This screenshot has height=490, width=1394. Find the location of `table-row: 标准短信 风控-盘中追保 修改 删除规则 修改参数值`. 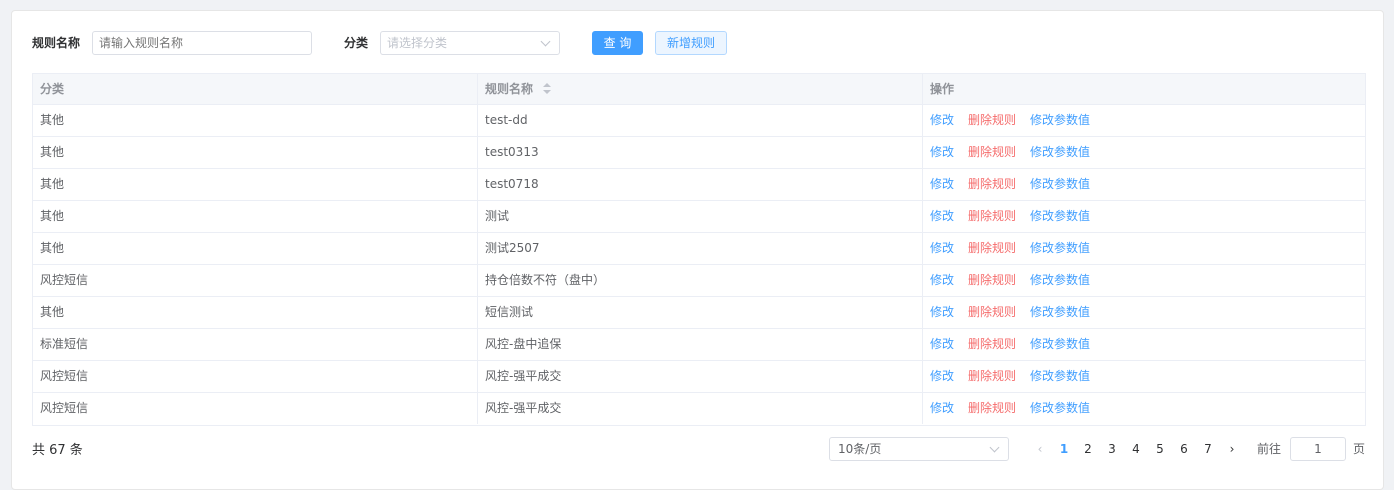

table-row: 标准短信 风控-盘中追保 修改 删除规则 修改参数值 is located at coordinates (699, 345).